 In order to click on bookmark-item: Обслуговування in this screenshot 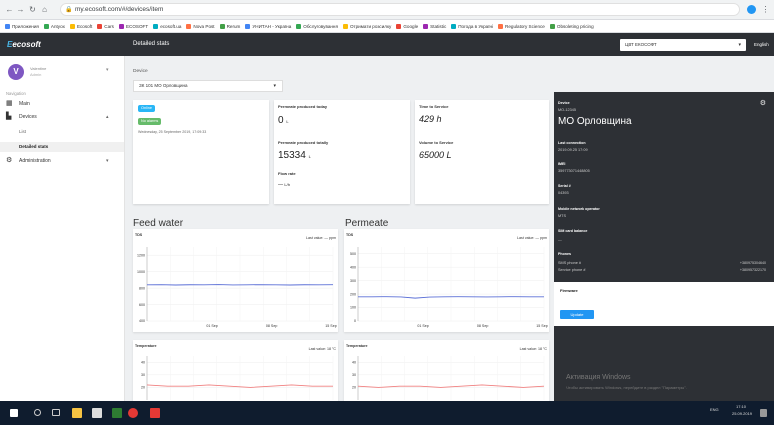, I will do `click(317, 26)`.